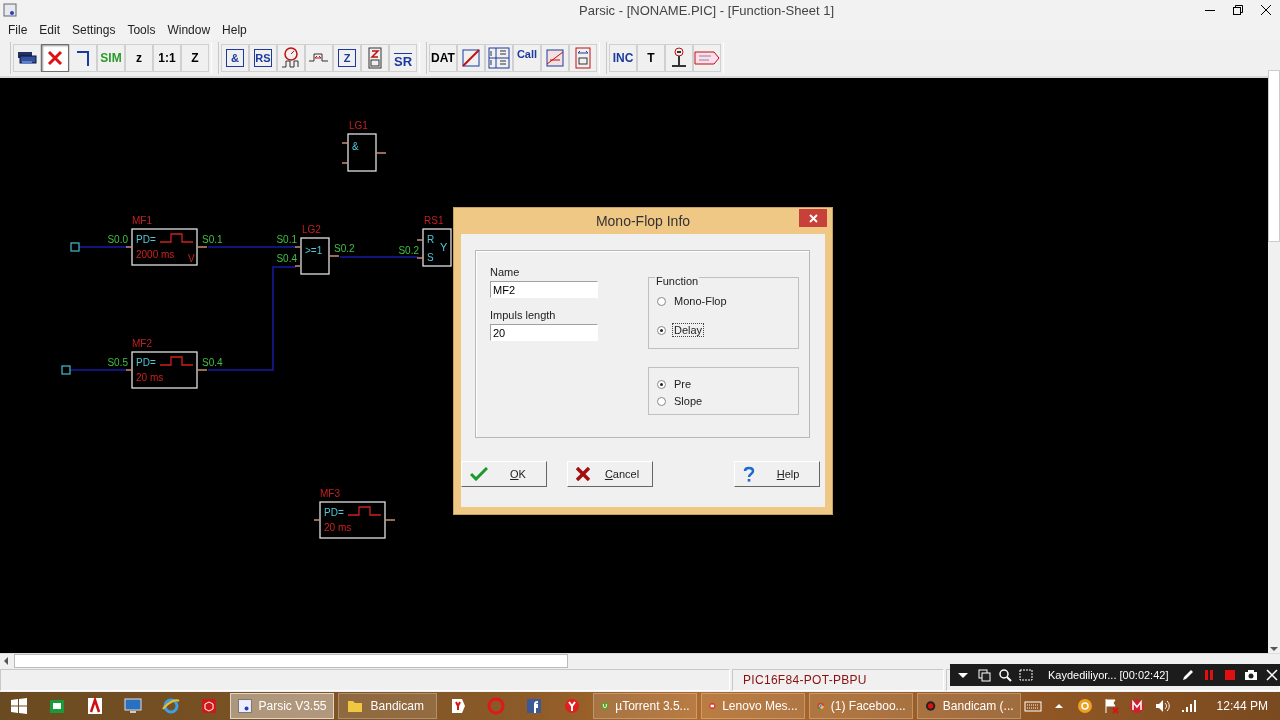 This screenshot has width=1280, height=720. I want to click on dialog-title: Mono-Flop Info, so click(643, 221).